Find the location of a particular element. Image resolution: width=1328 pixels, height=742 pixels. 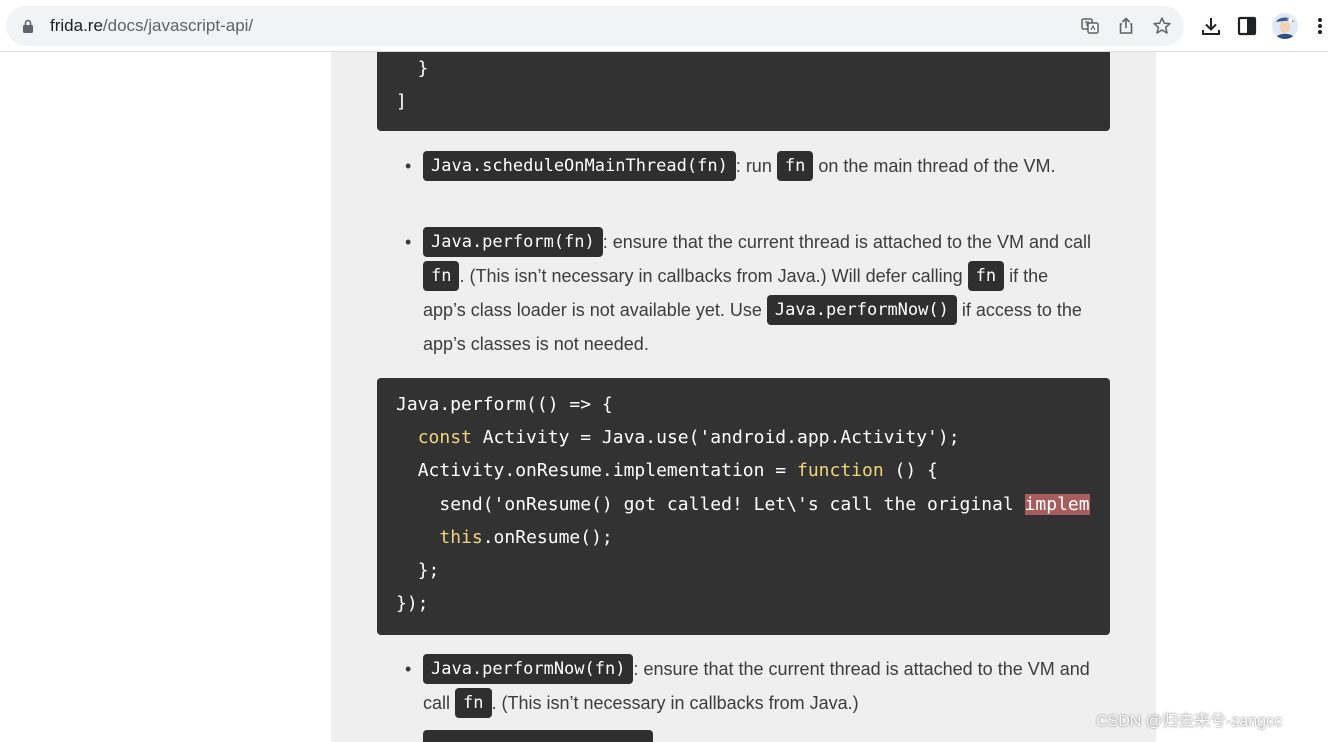

address-bar: frida.re/docs/javascript-api/ is located at coordinates (595, 26).